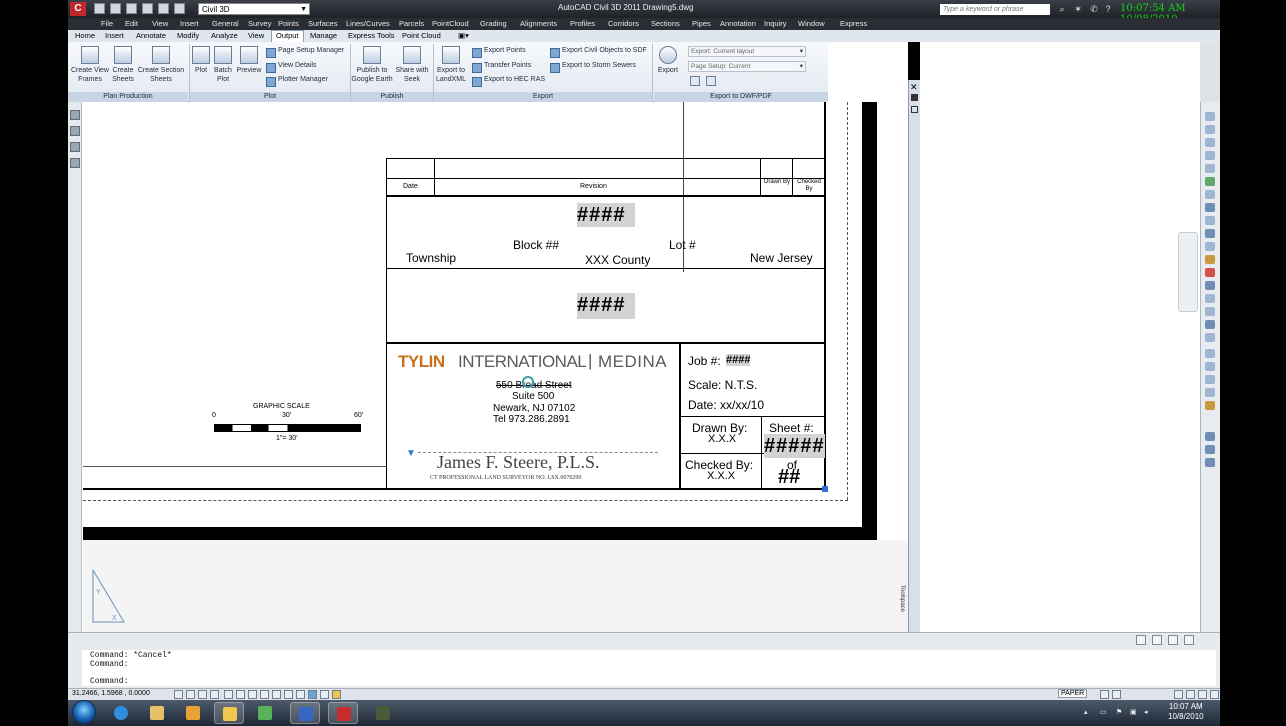 The height and width of the screenshot is (726, 1286). What do you see at coordinates (1104, 694) in the screenshot?
I see `maximize-viewport-icon` at bounding box center [1104, 694].